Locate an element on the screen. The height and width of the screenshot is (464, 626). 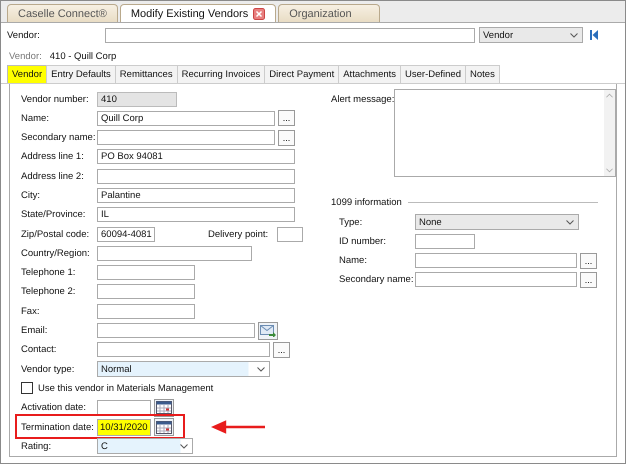
tab: Attachments is located at coordinates (370, 74).